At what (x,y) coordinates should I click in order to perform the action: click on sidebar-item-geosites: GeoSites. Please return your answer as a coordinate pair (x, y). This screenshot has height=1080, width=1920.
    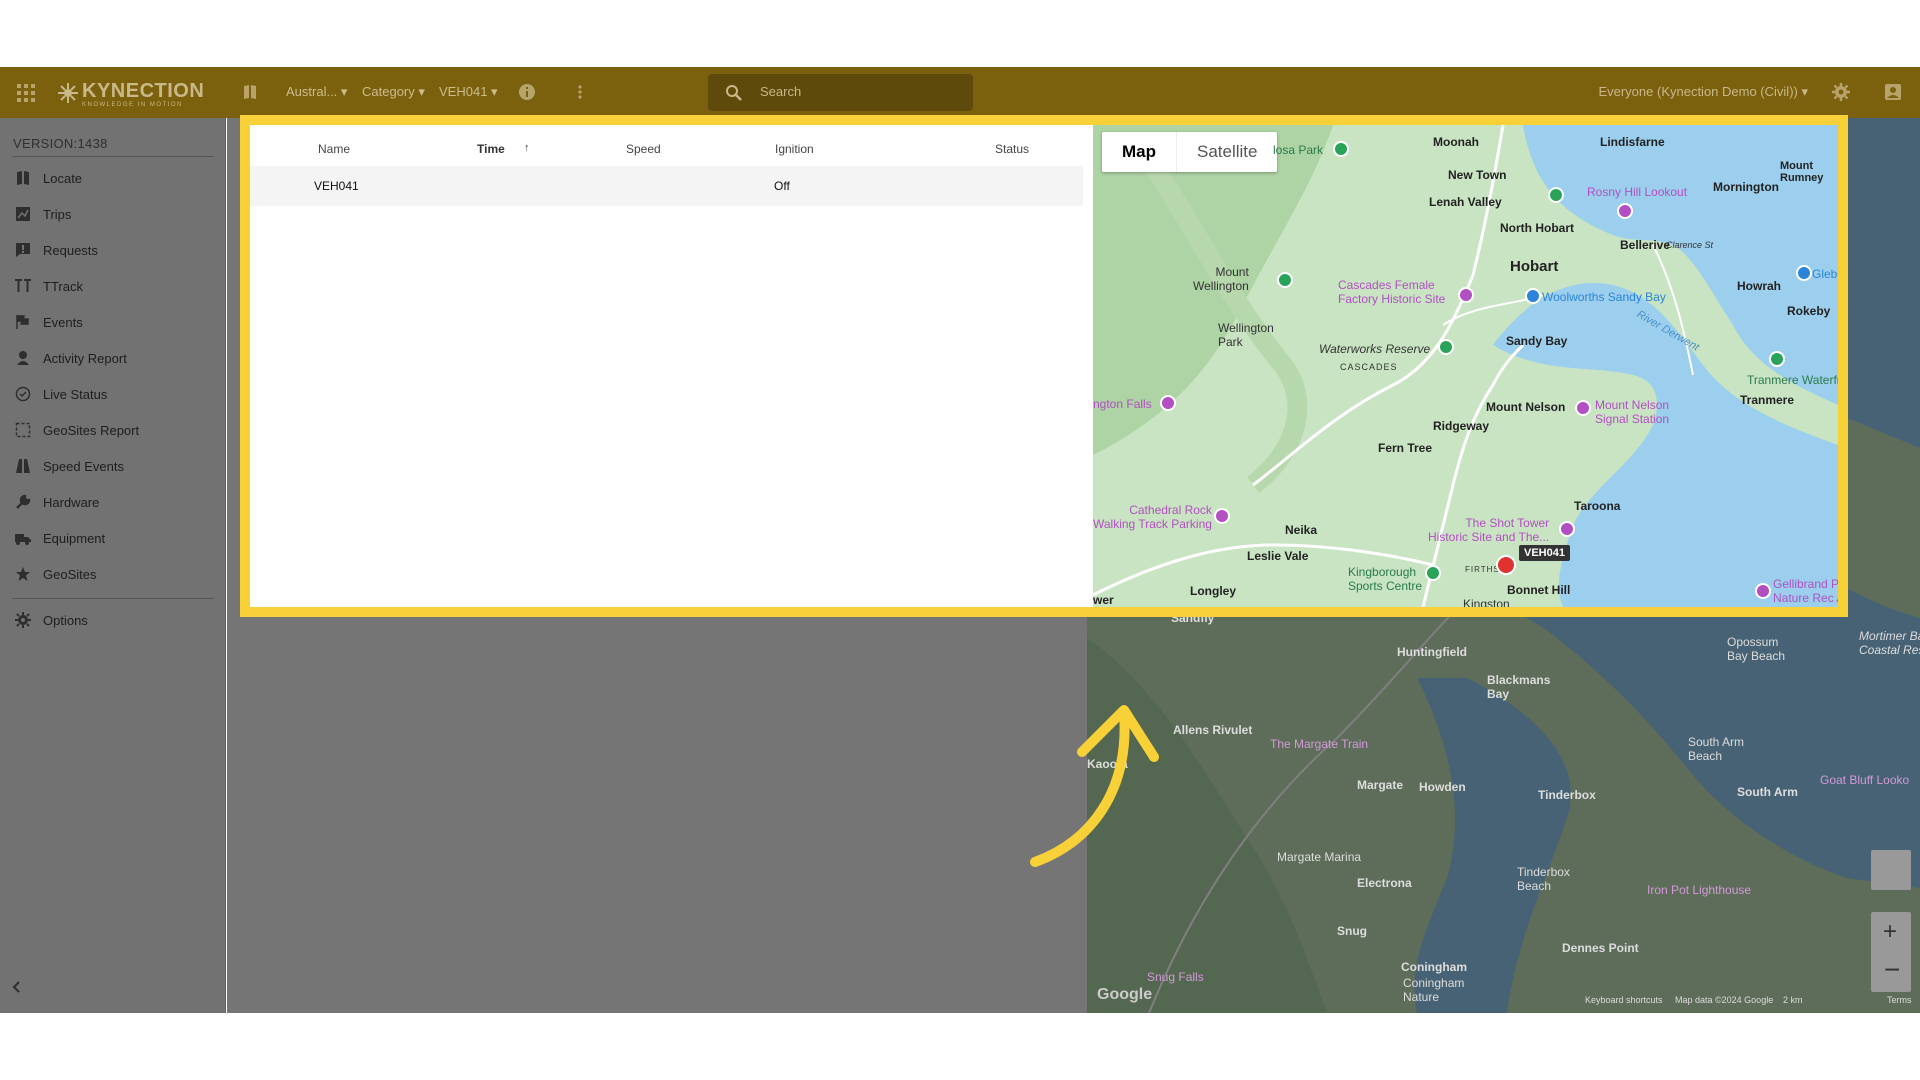
    Looking at the image, I should click on (113, 574).